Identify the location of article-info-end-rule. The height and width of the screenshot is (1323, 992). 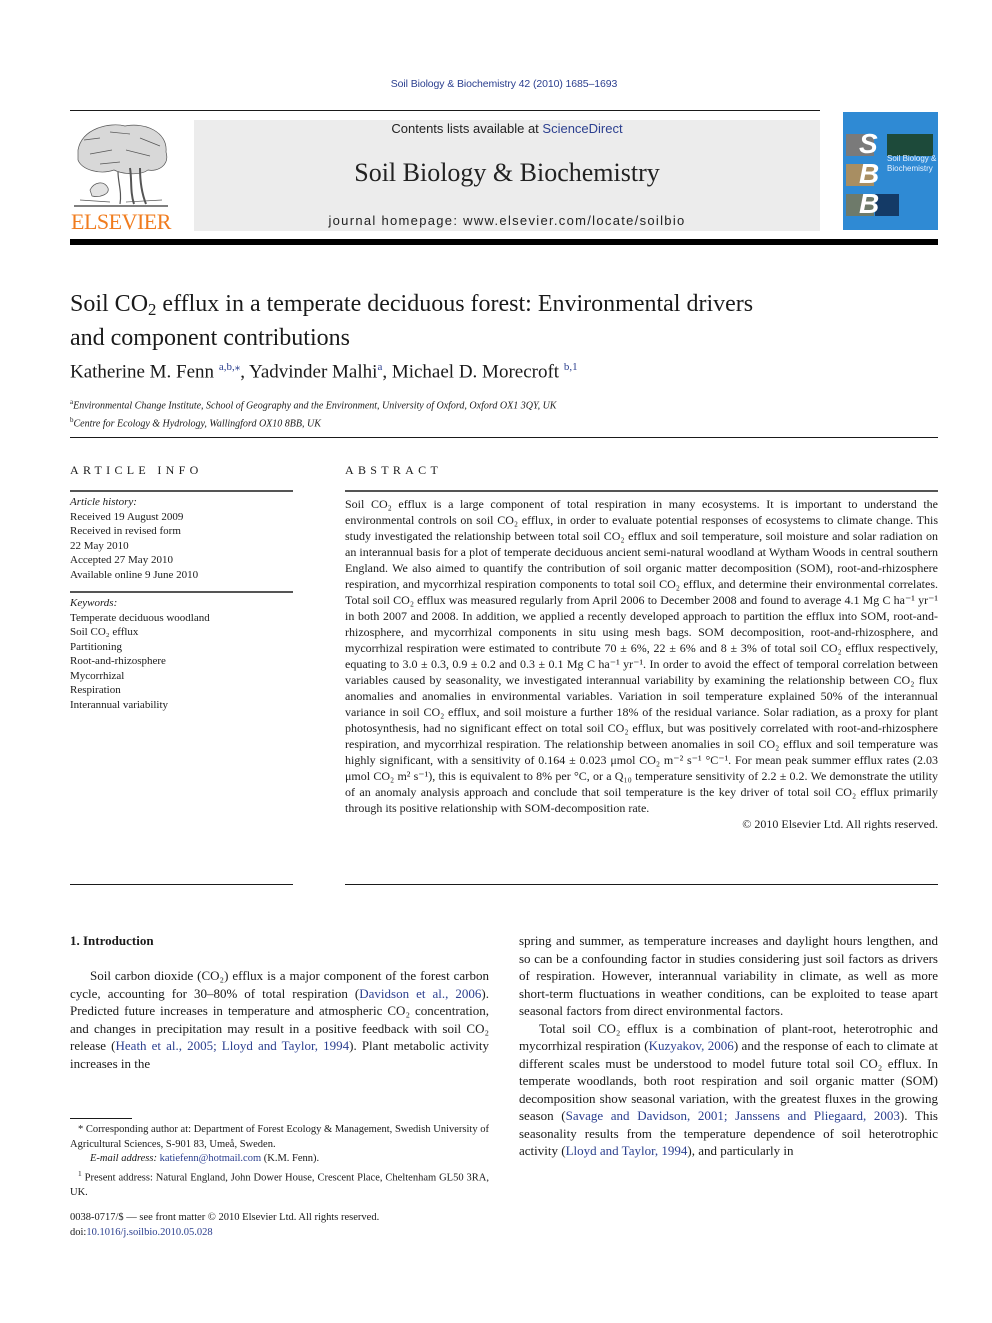
(181, 884).